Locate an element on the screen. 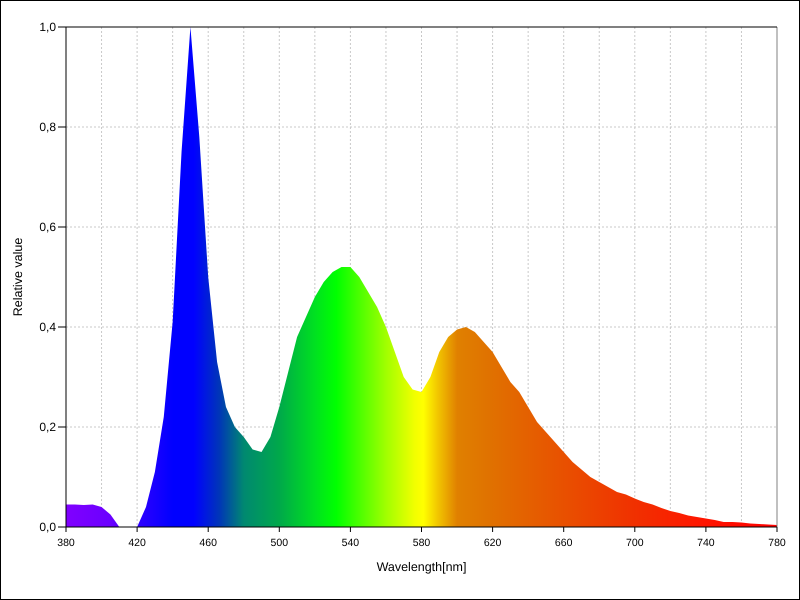 The width and height of the screenshot is (800, 600). x-tick-label: 740 is located at coordinates (706, 543).